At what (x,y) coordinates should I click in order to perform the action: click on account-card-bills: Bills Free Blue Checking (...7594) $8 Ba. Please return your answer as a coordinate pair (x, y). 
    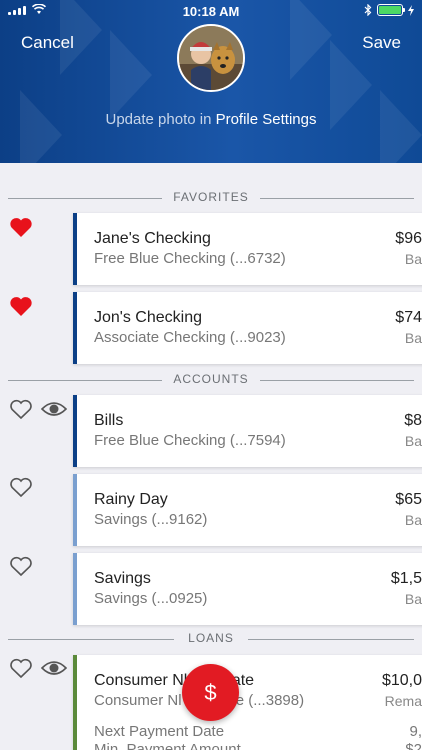
    Looking at the image, I should click on (247, 431).